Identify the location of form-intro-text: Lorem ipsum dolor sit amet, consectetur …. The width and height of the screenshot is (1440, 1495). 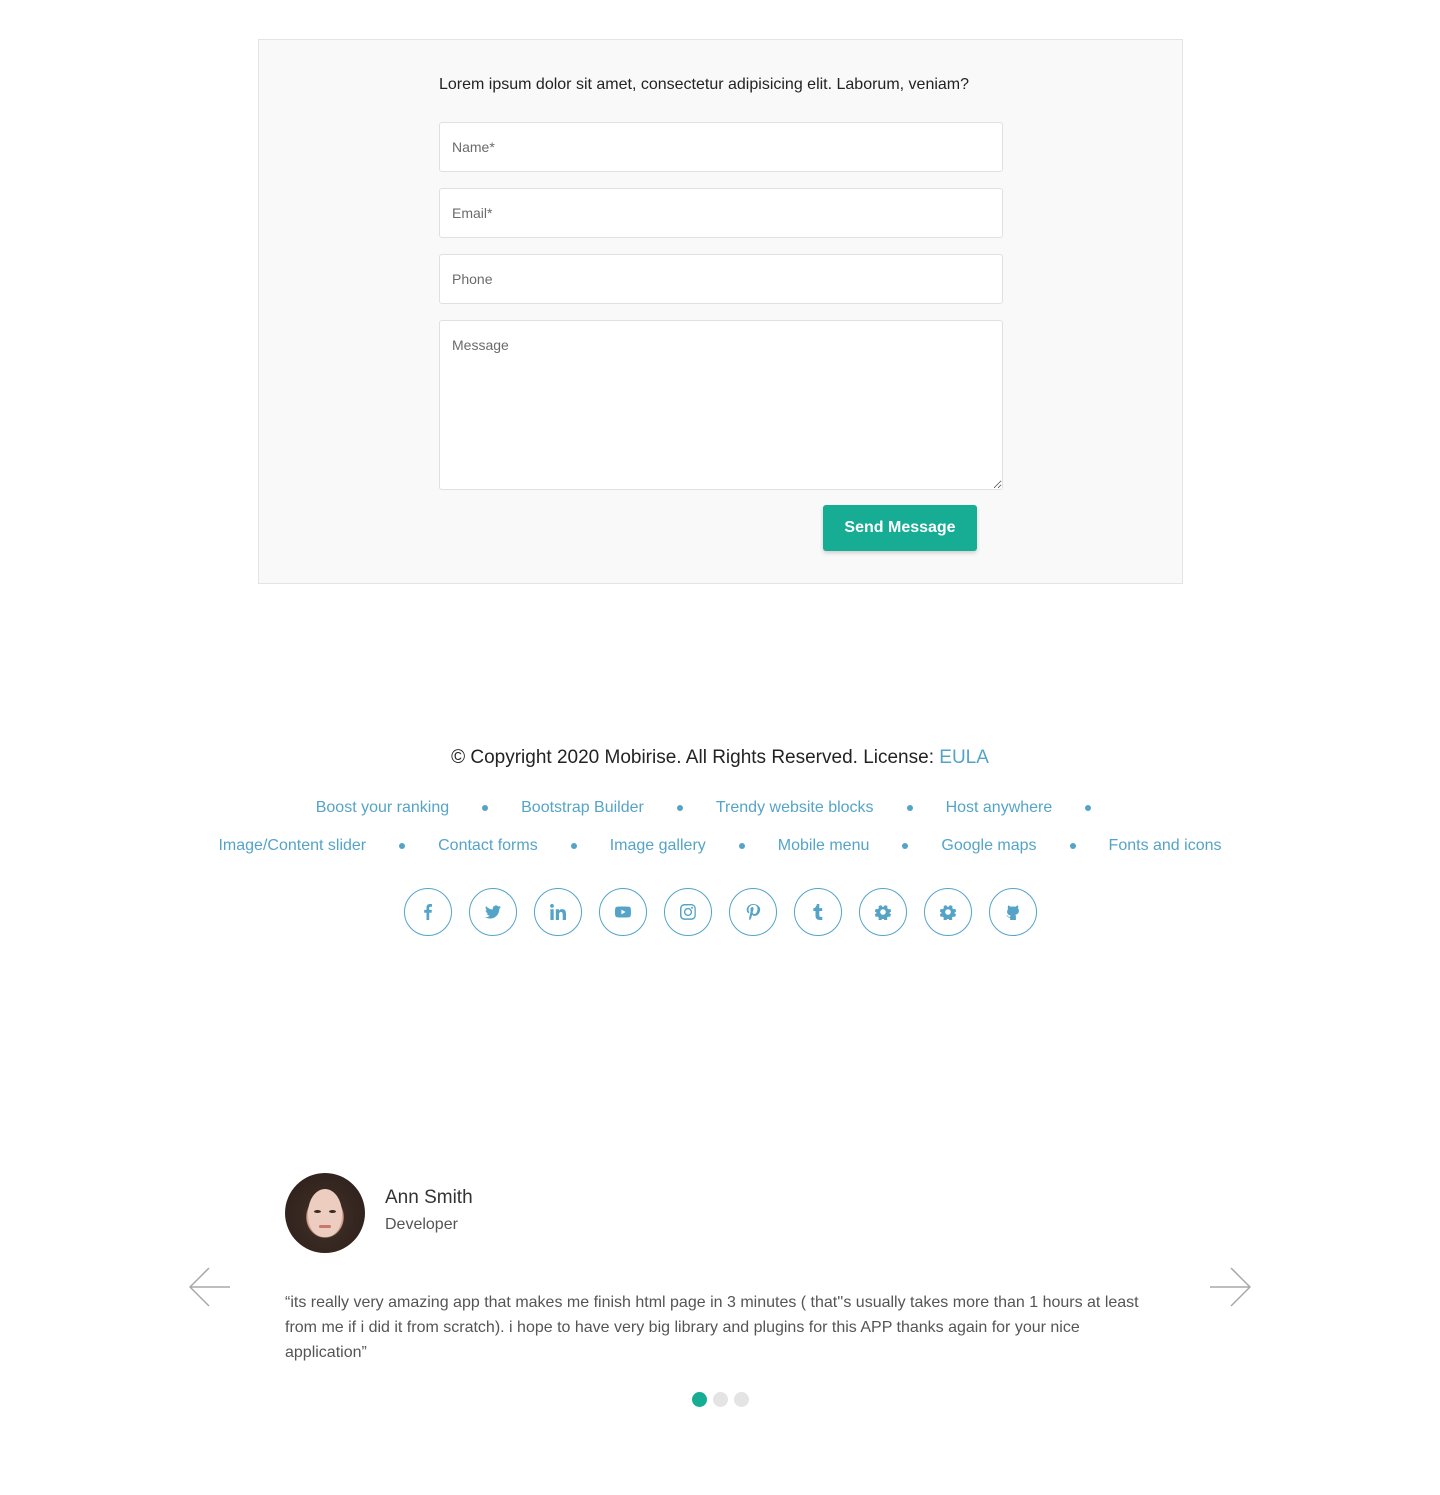
(704, 84).